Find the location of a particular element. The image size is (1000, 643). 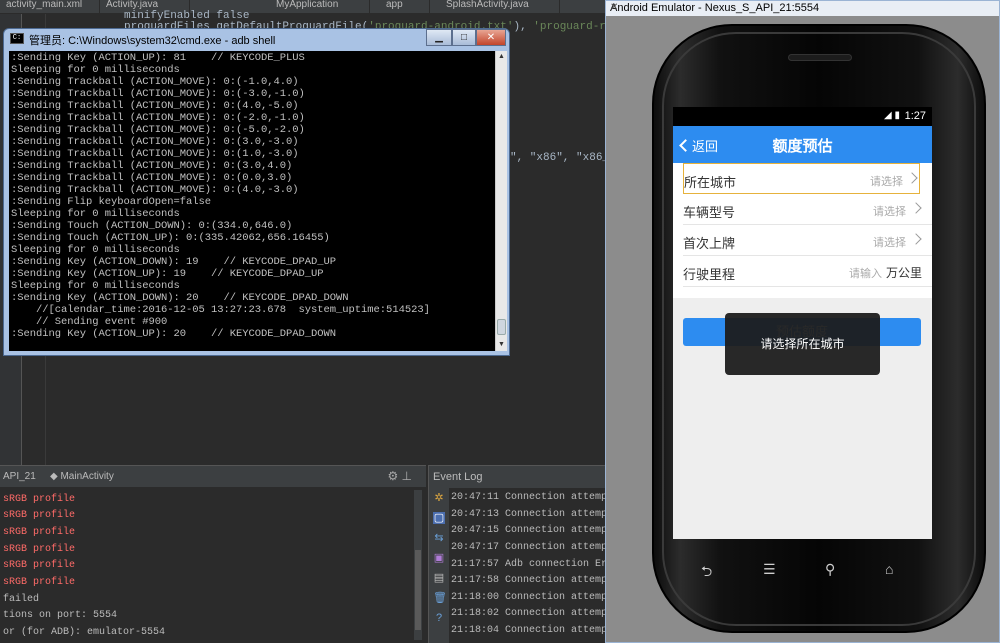

console-line: // Sending event #900 is located at coordinates (89, 322).